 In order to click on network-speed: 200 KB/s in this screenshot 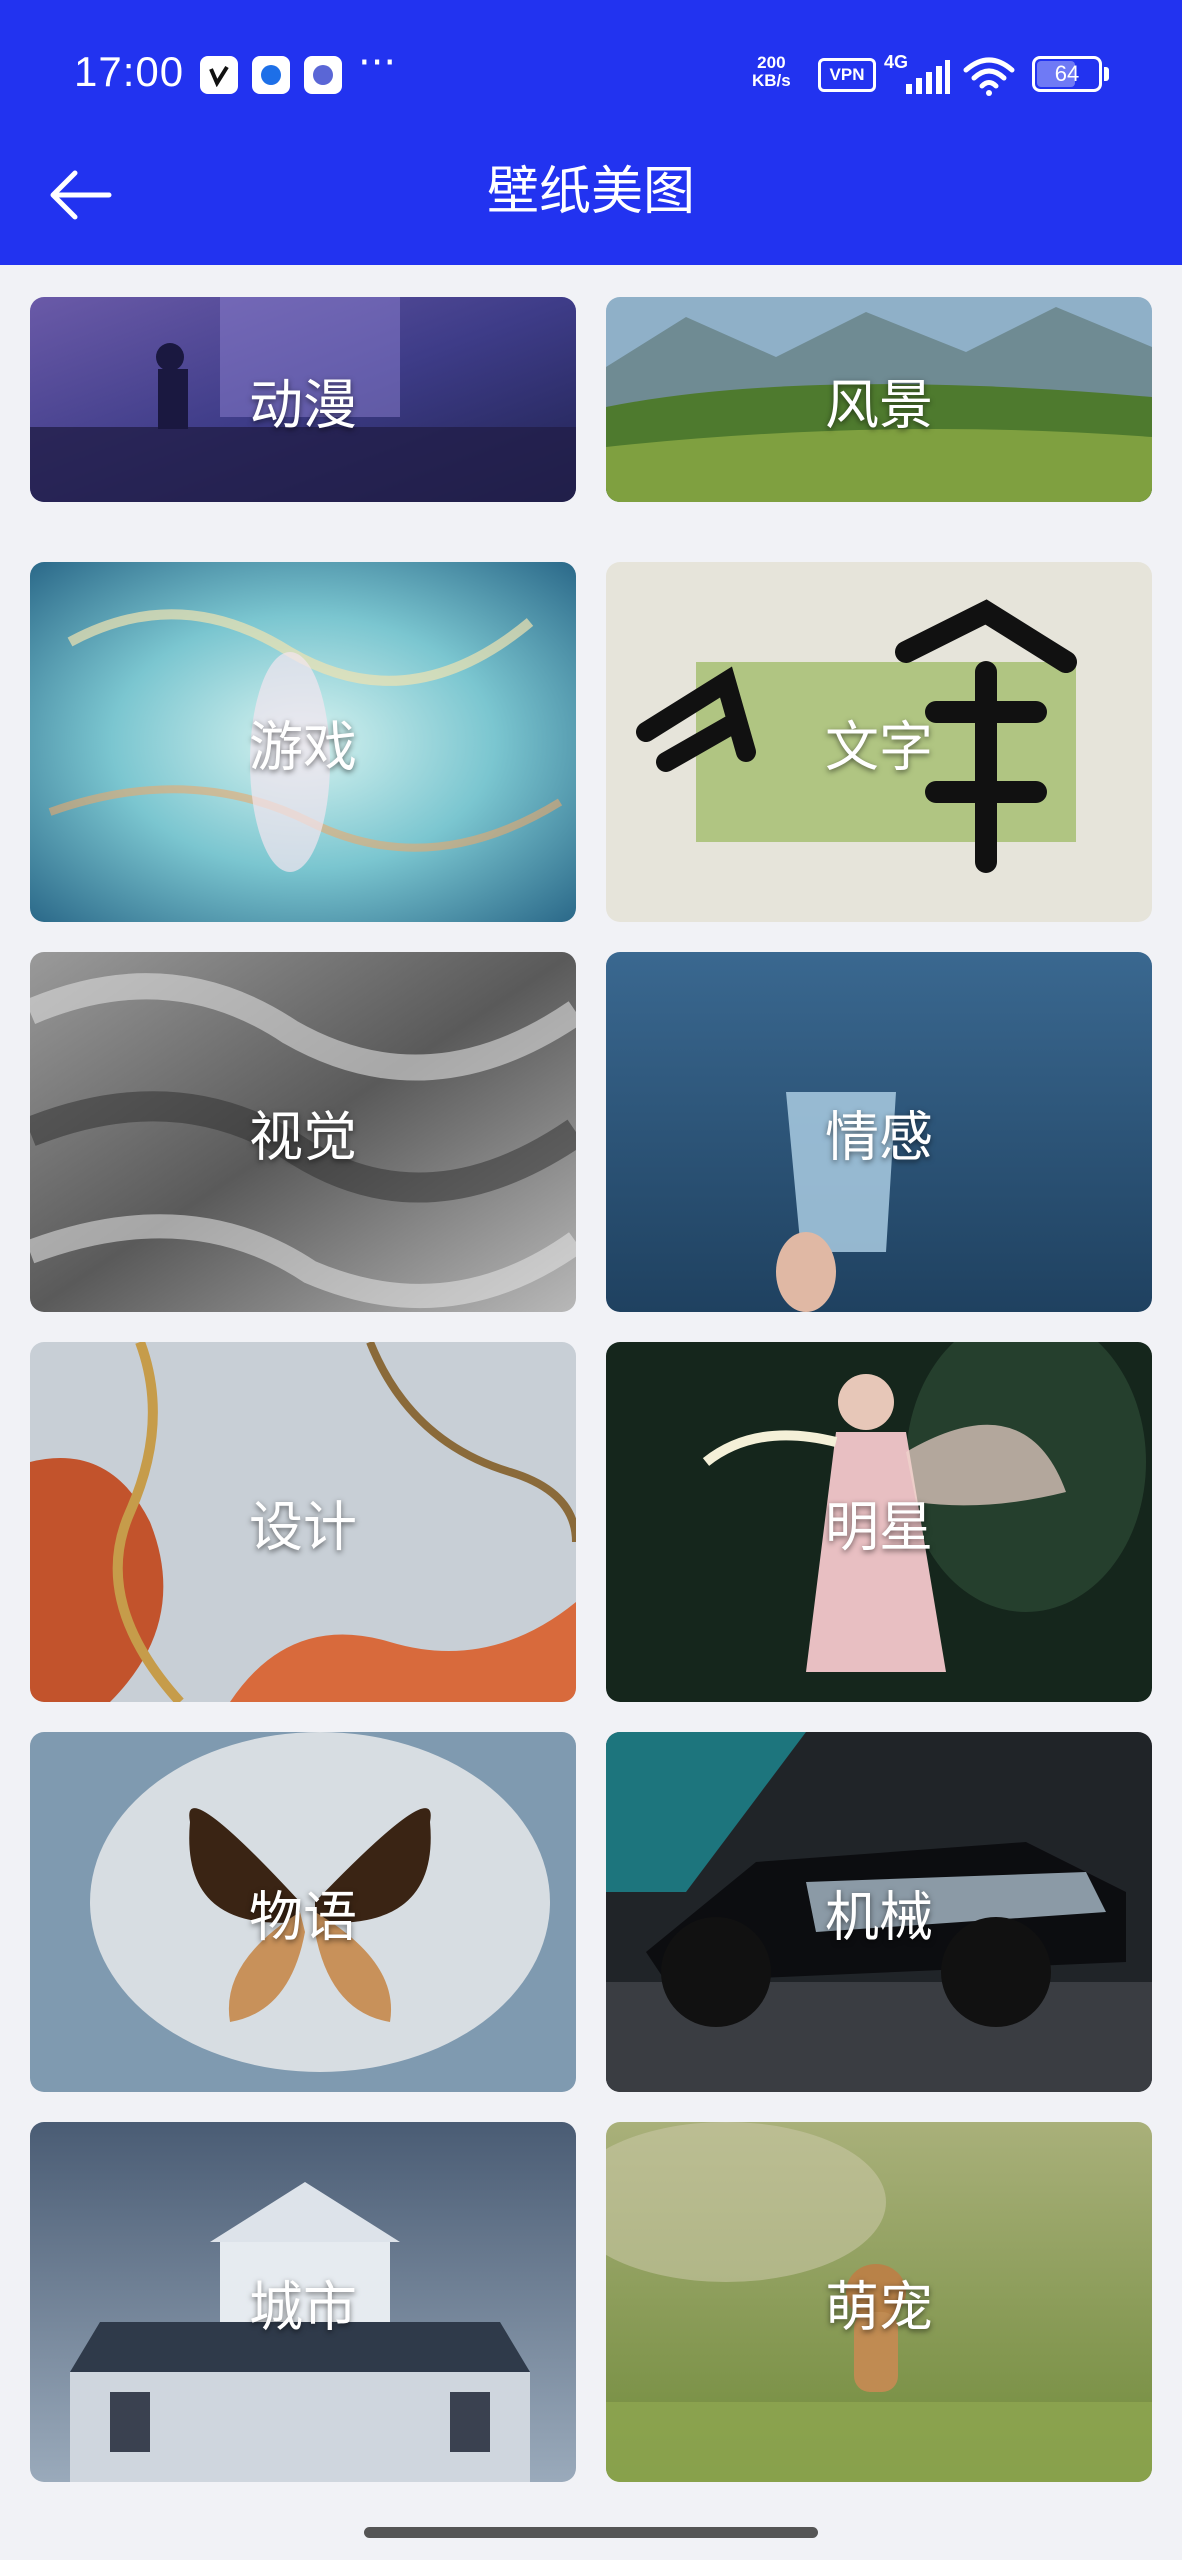, I will do `click(771, 72)`.